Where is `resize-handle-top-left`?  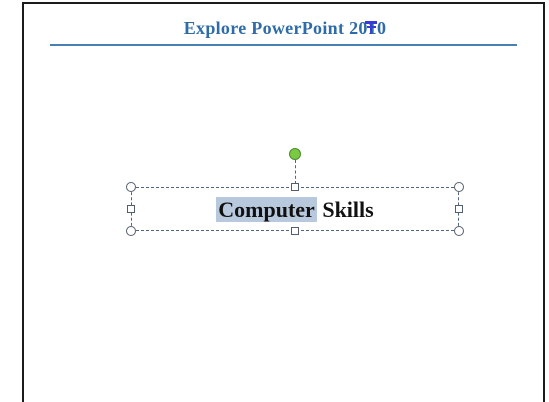 resize-handle-top-left is located at coordinates (131, 187).